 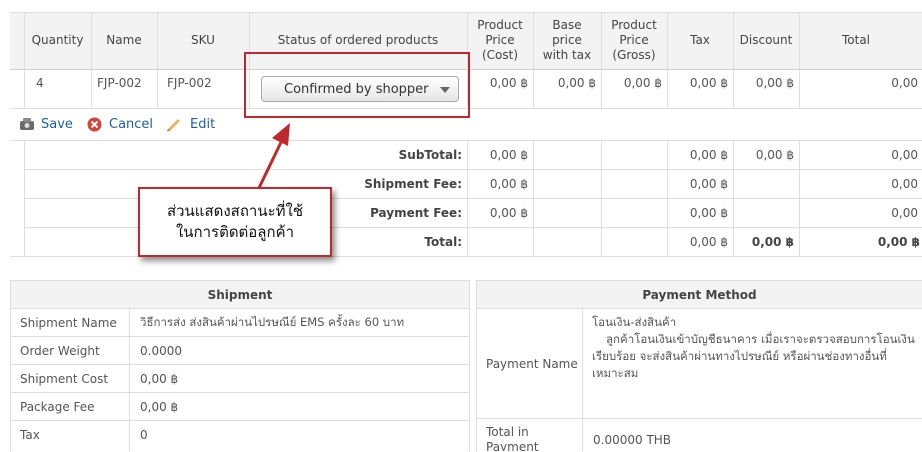 What do you see at coordinates (615, 373) in the screenshot?
I see `payment-desc-line-3: เหมาะสม` at bounding box center [615, 373].